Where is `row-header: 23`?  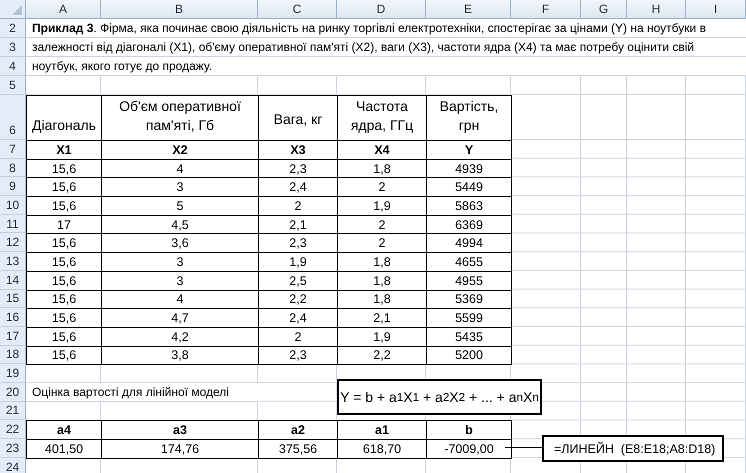 row-header: 23 is located at coordinates (13, 448).